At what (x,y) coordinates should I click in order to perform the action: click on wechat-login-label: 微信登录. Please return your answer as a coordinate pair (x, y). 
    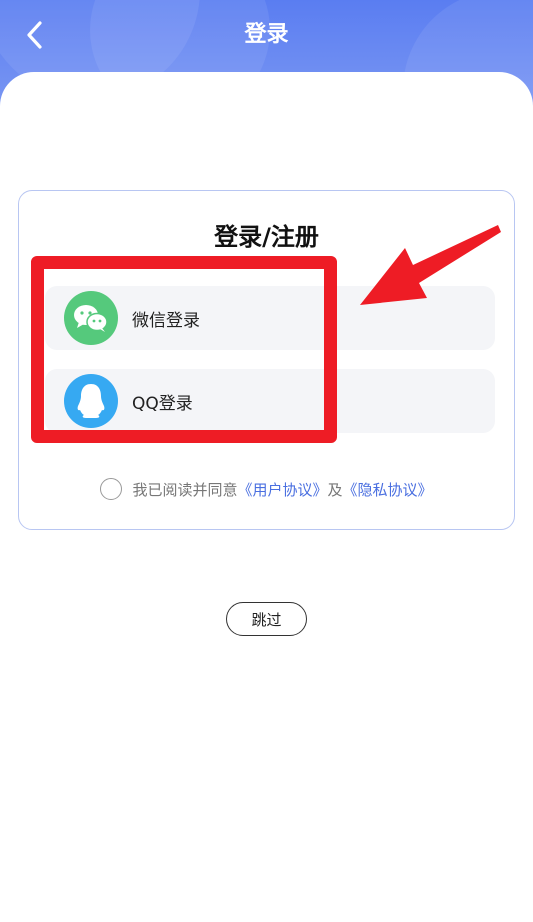
    Looking at the image, I should click on (166, 320).